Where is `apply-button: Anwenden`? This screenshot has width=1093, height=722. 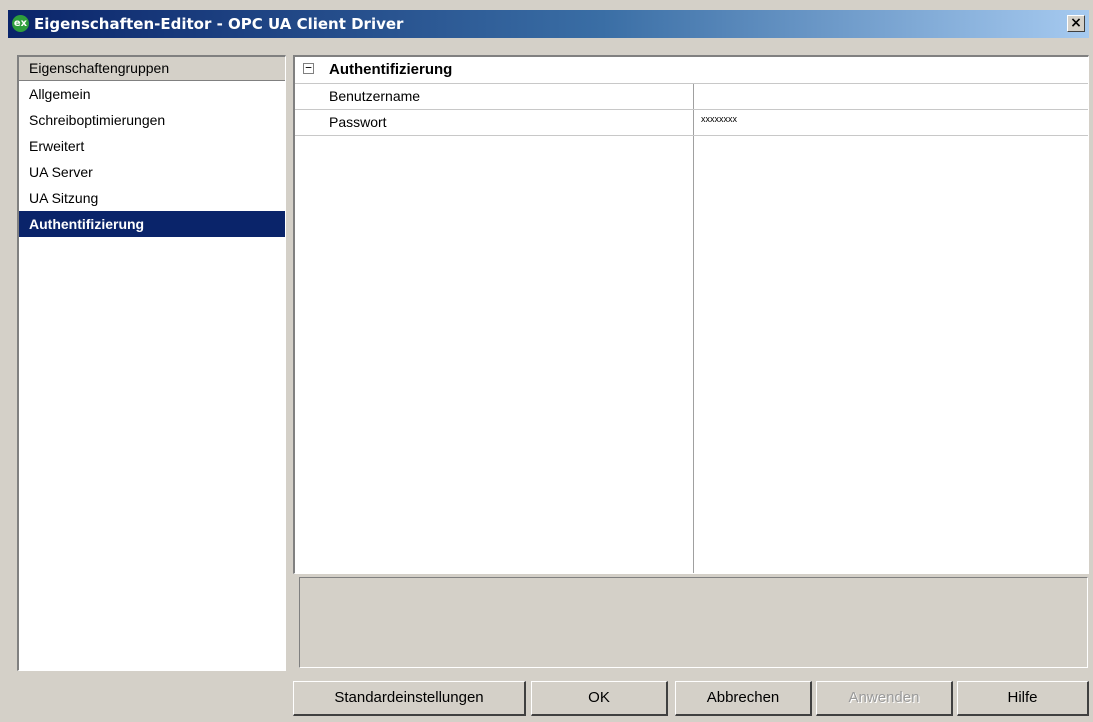 apply-button: Anwenden is located at coordinates (884, 698).